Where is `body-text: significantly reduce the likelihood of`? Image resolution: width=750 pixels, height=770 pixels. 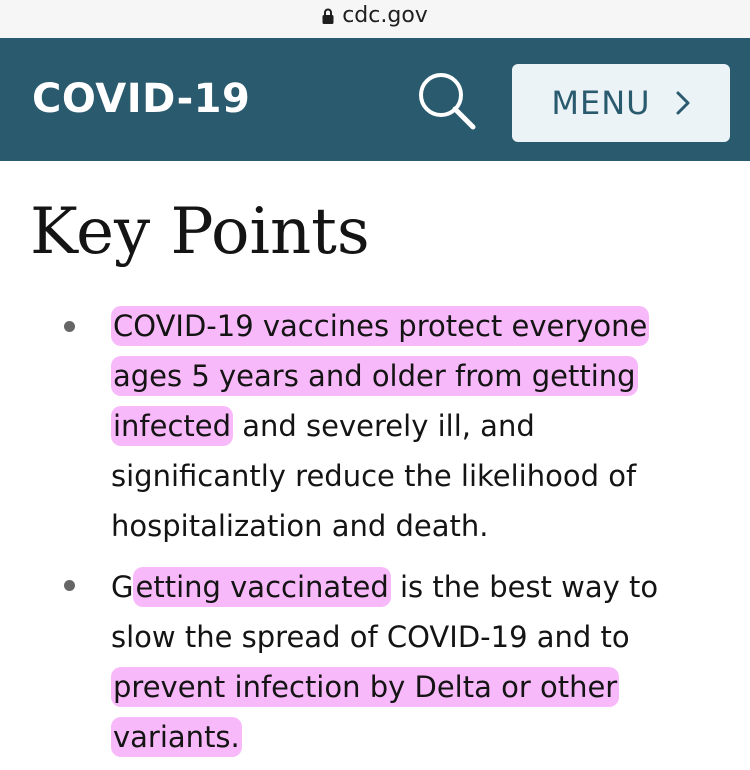
body-text: significantly reduce the likelihood of is located at coordinates (374, 476).